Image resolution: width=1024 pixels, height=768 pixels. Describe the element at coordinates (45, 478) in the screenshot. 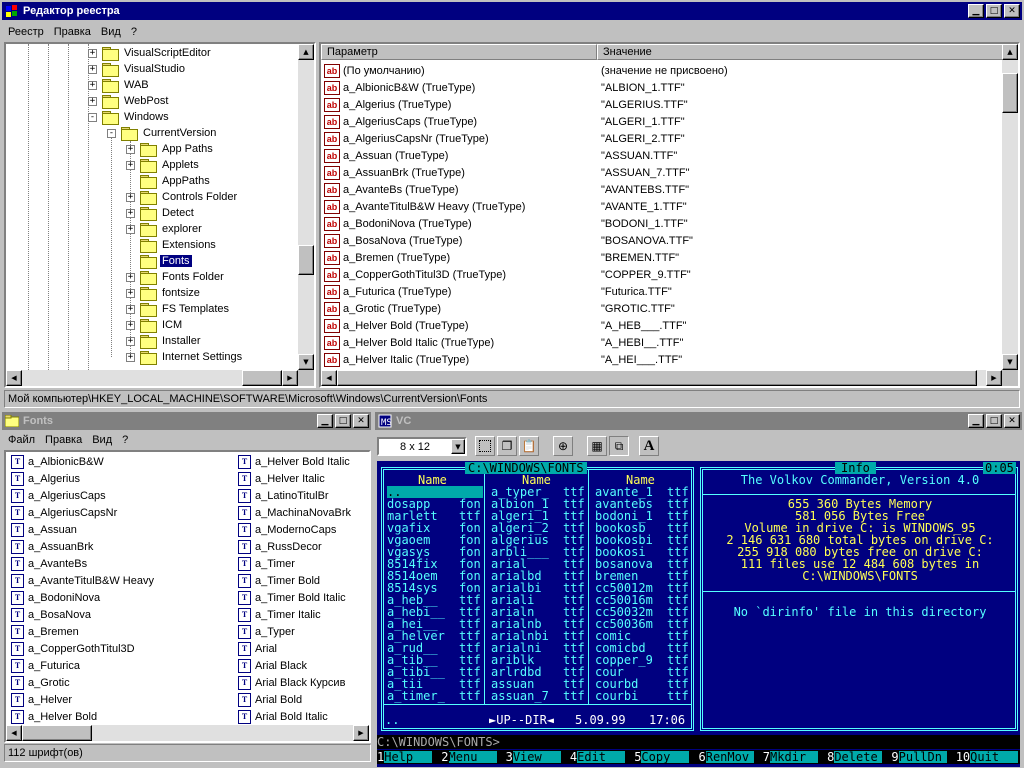

I see `font-list-item: Ta_Algerius` at that location.